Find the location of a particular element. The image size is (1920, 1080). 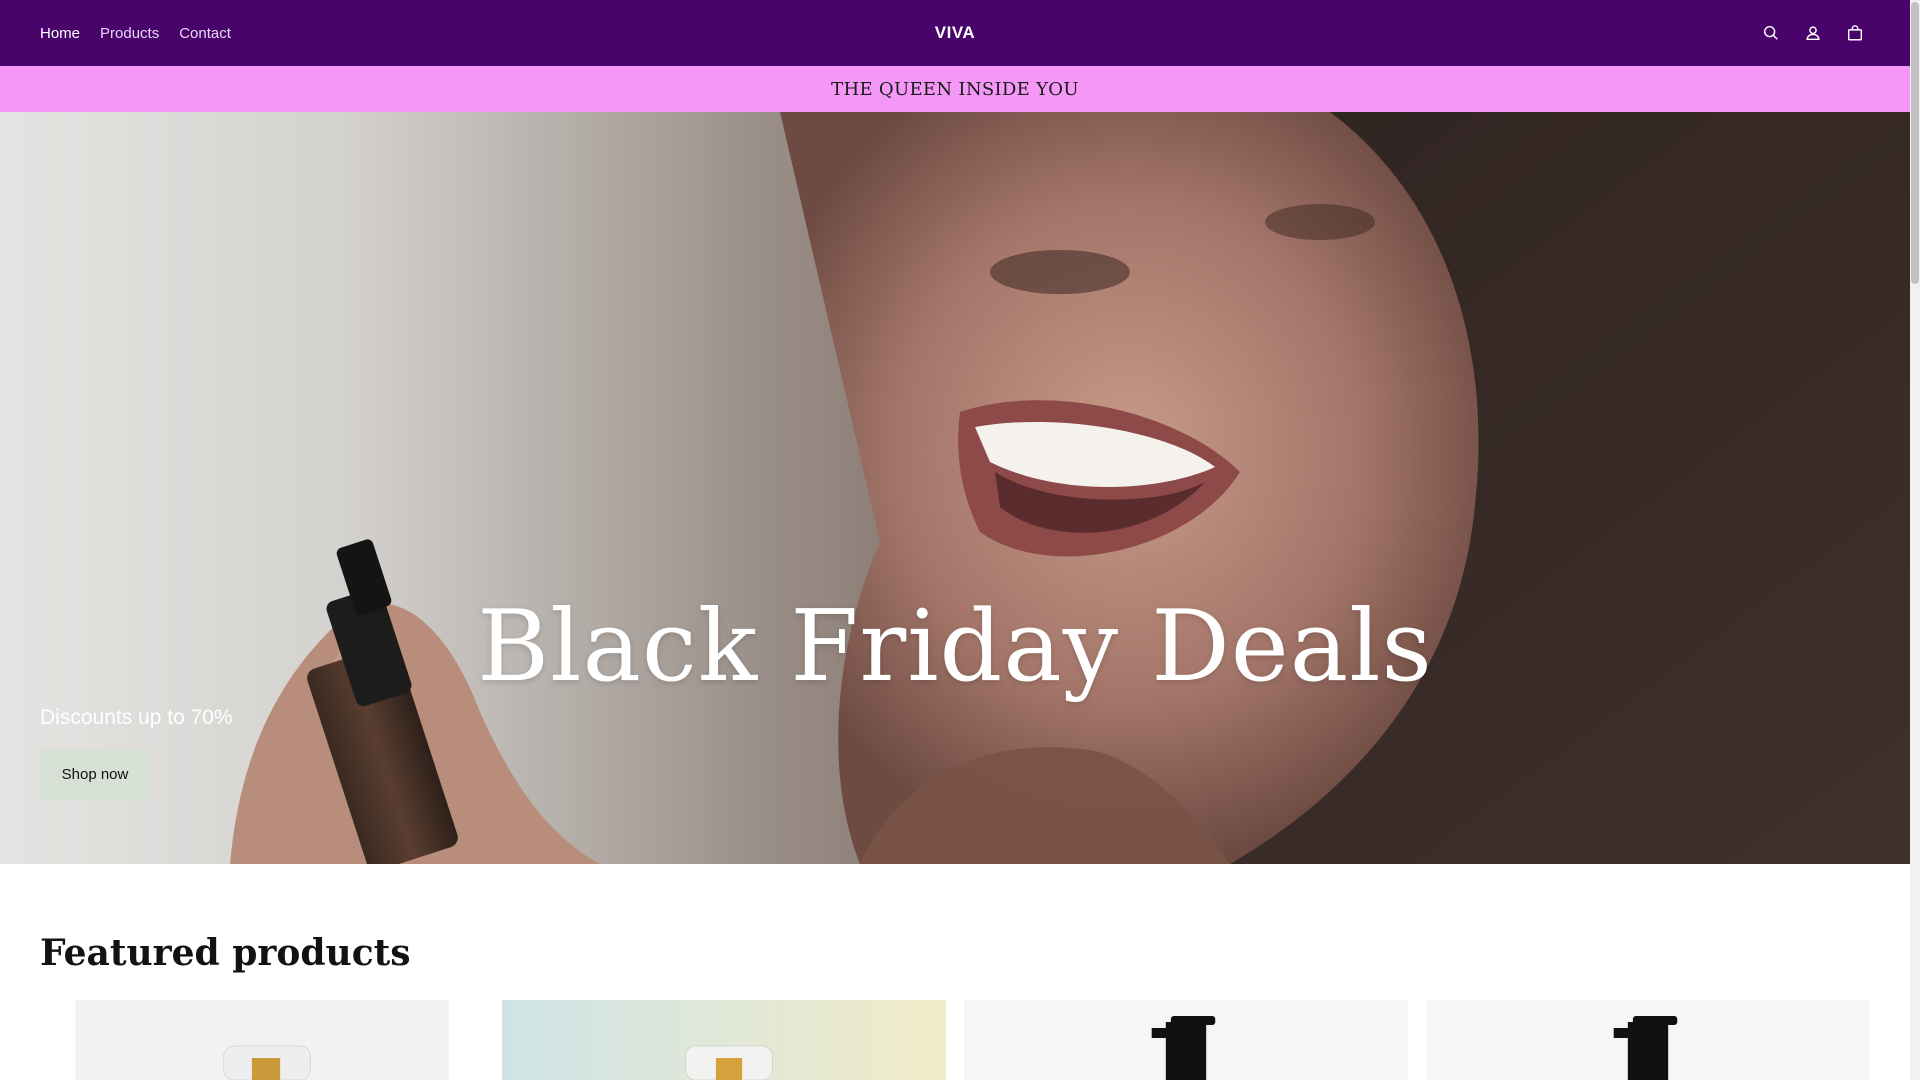

main-nav: Home Products Contact is located at coordinates (135, 33).